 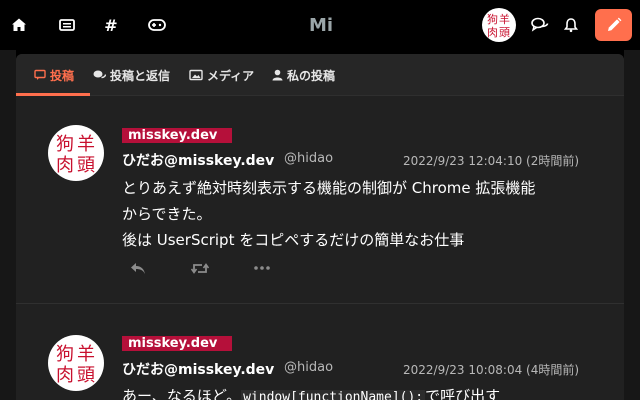 I want to click on comments-icon, so click(x=99, y=74).